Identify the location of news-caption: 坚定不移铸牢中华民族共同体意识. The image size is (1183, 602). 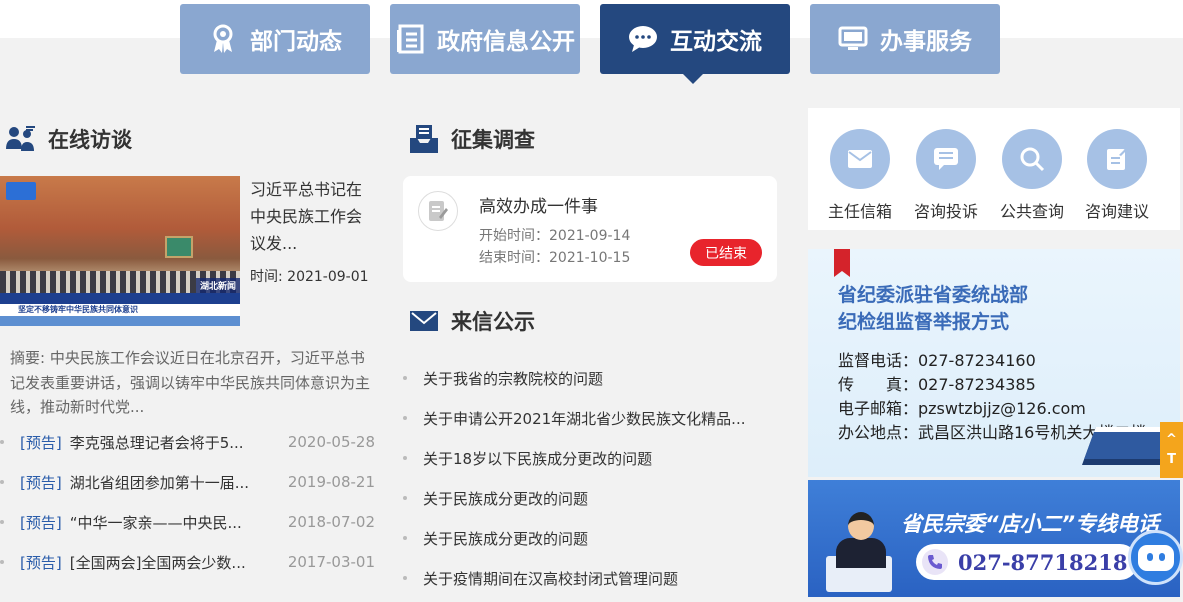
(120, 310).